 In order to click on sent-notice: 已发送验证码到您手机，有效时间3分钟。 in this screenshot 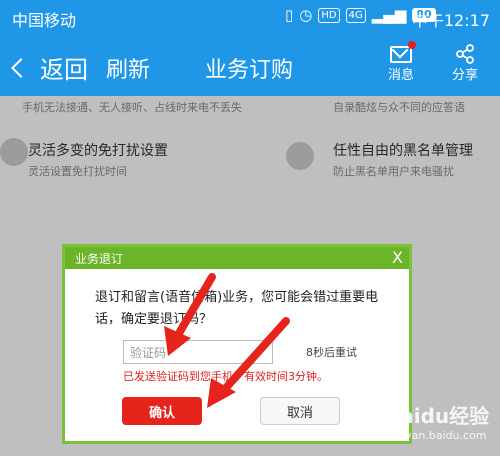, I will do `click(225, 376)`.